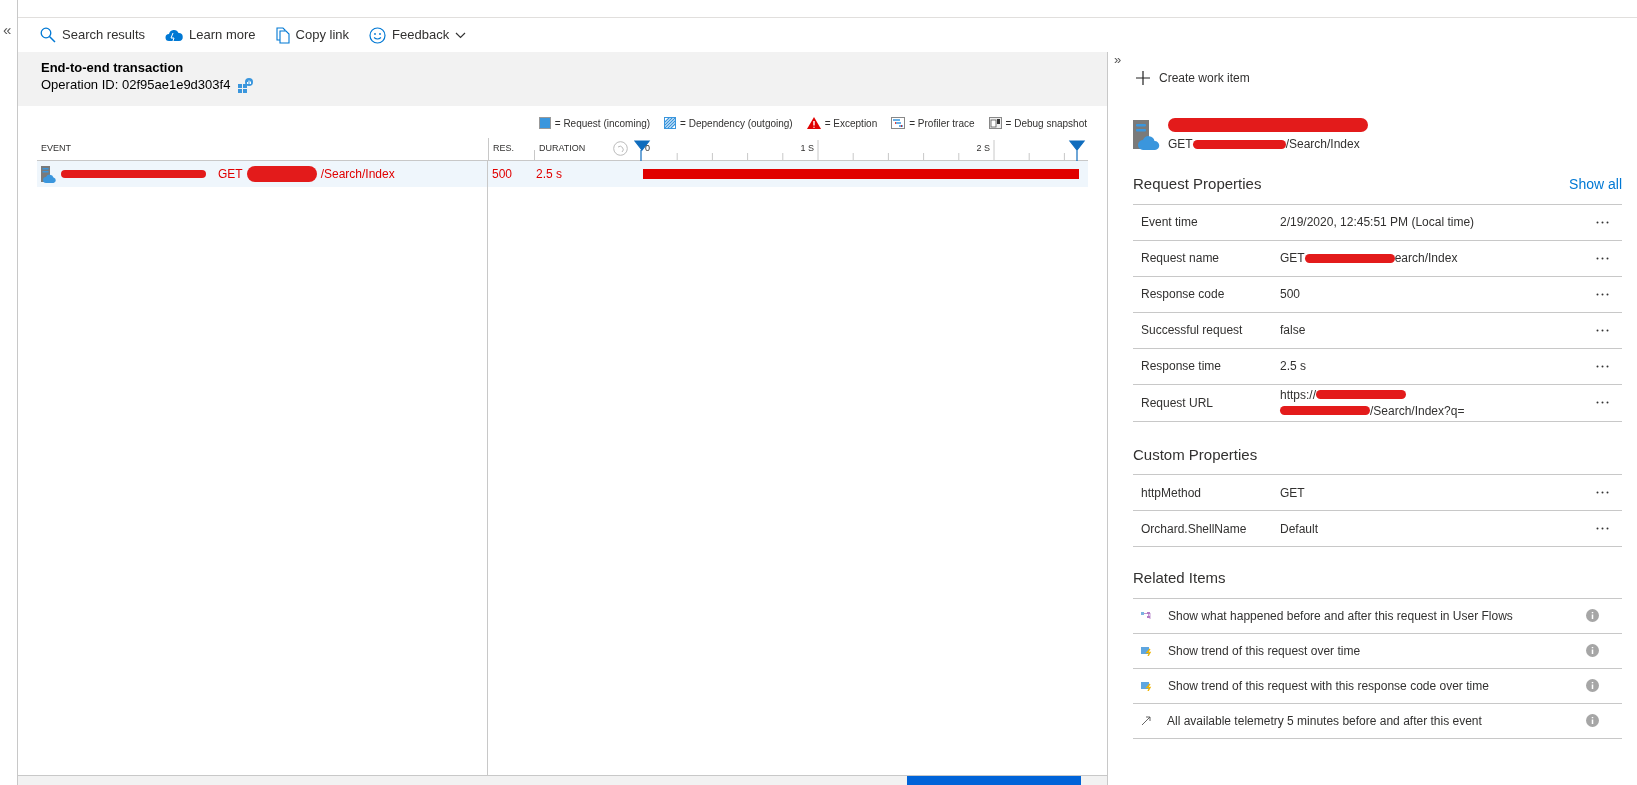  Describe the element at coordinates (544, 123) in the screenshot. I see `request-swatch-icon` at that location.